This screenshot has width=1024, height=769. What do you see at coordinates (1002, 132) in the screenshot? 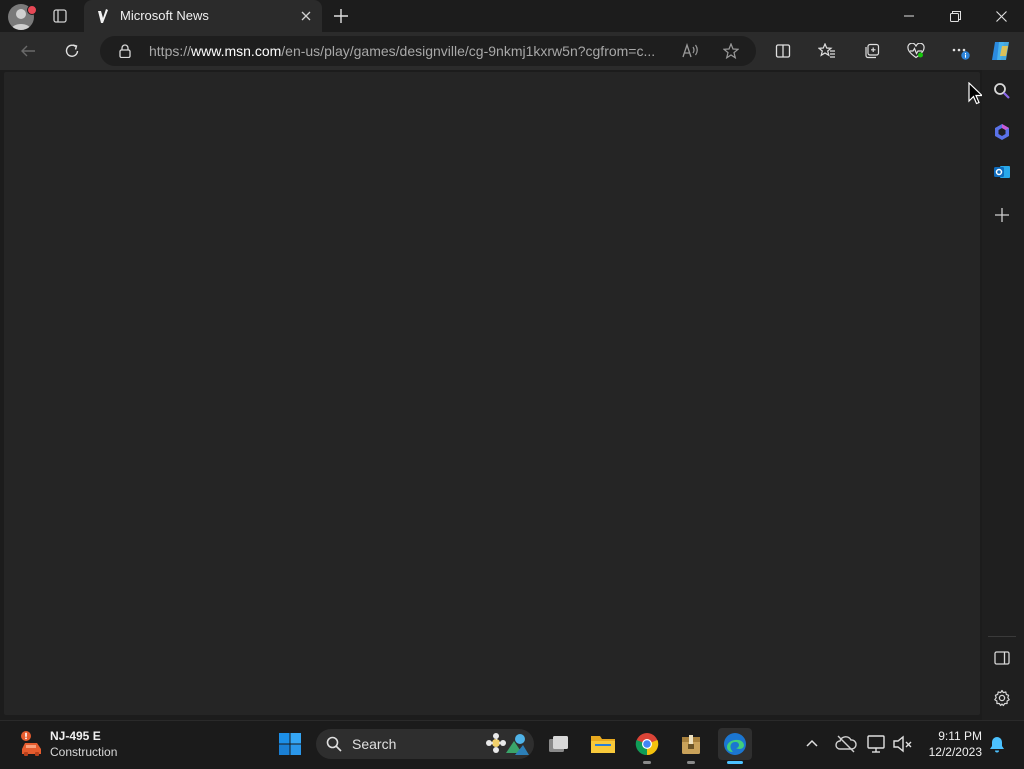
I see `copilot-sidebar-icon` at bounding box center [1002, 132].